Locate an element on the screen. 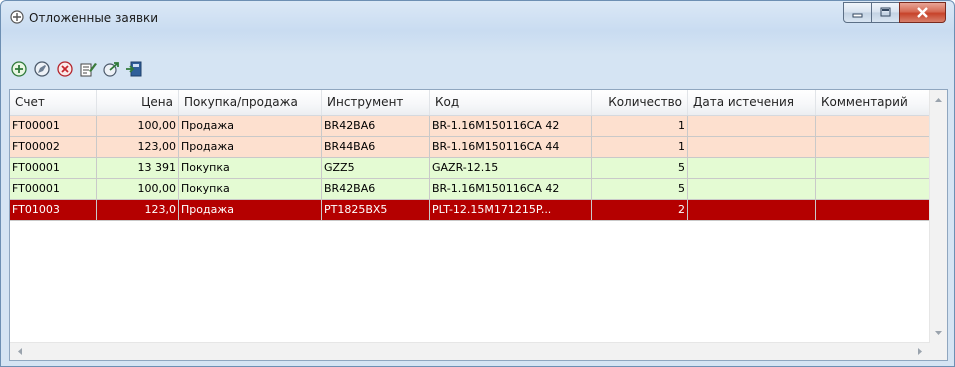 Image resolution: width=955 pixels, height=367 pixels. table-row: FT00001 13 391 Покупка GZZ5 GAZR-12.15 5 is located at coordinates (470, 168).